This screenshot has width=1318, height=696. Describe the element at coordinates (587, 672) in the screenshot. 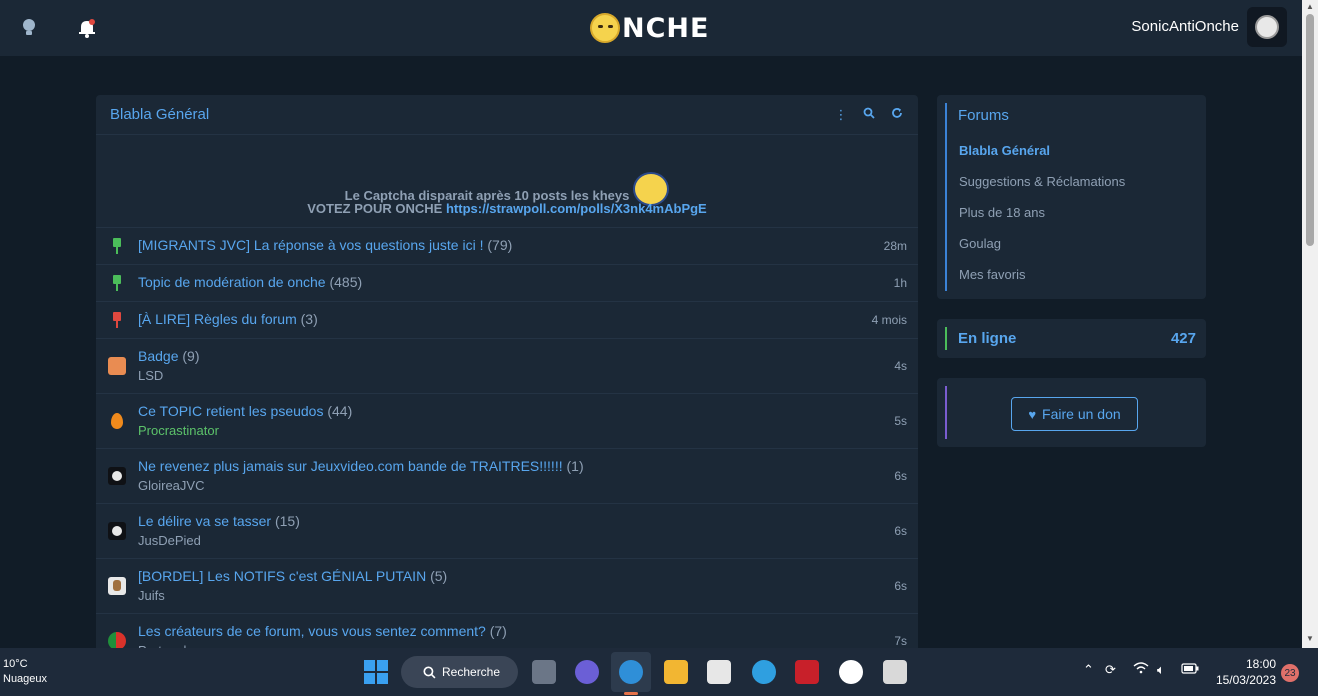

I see `teams-chat-icon` at that location.